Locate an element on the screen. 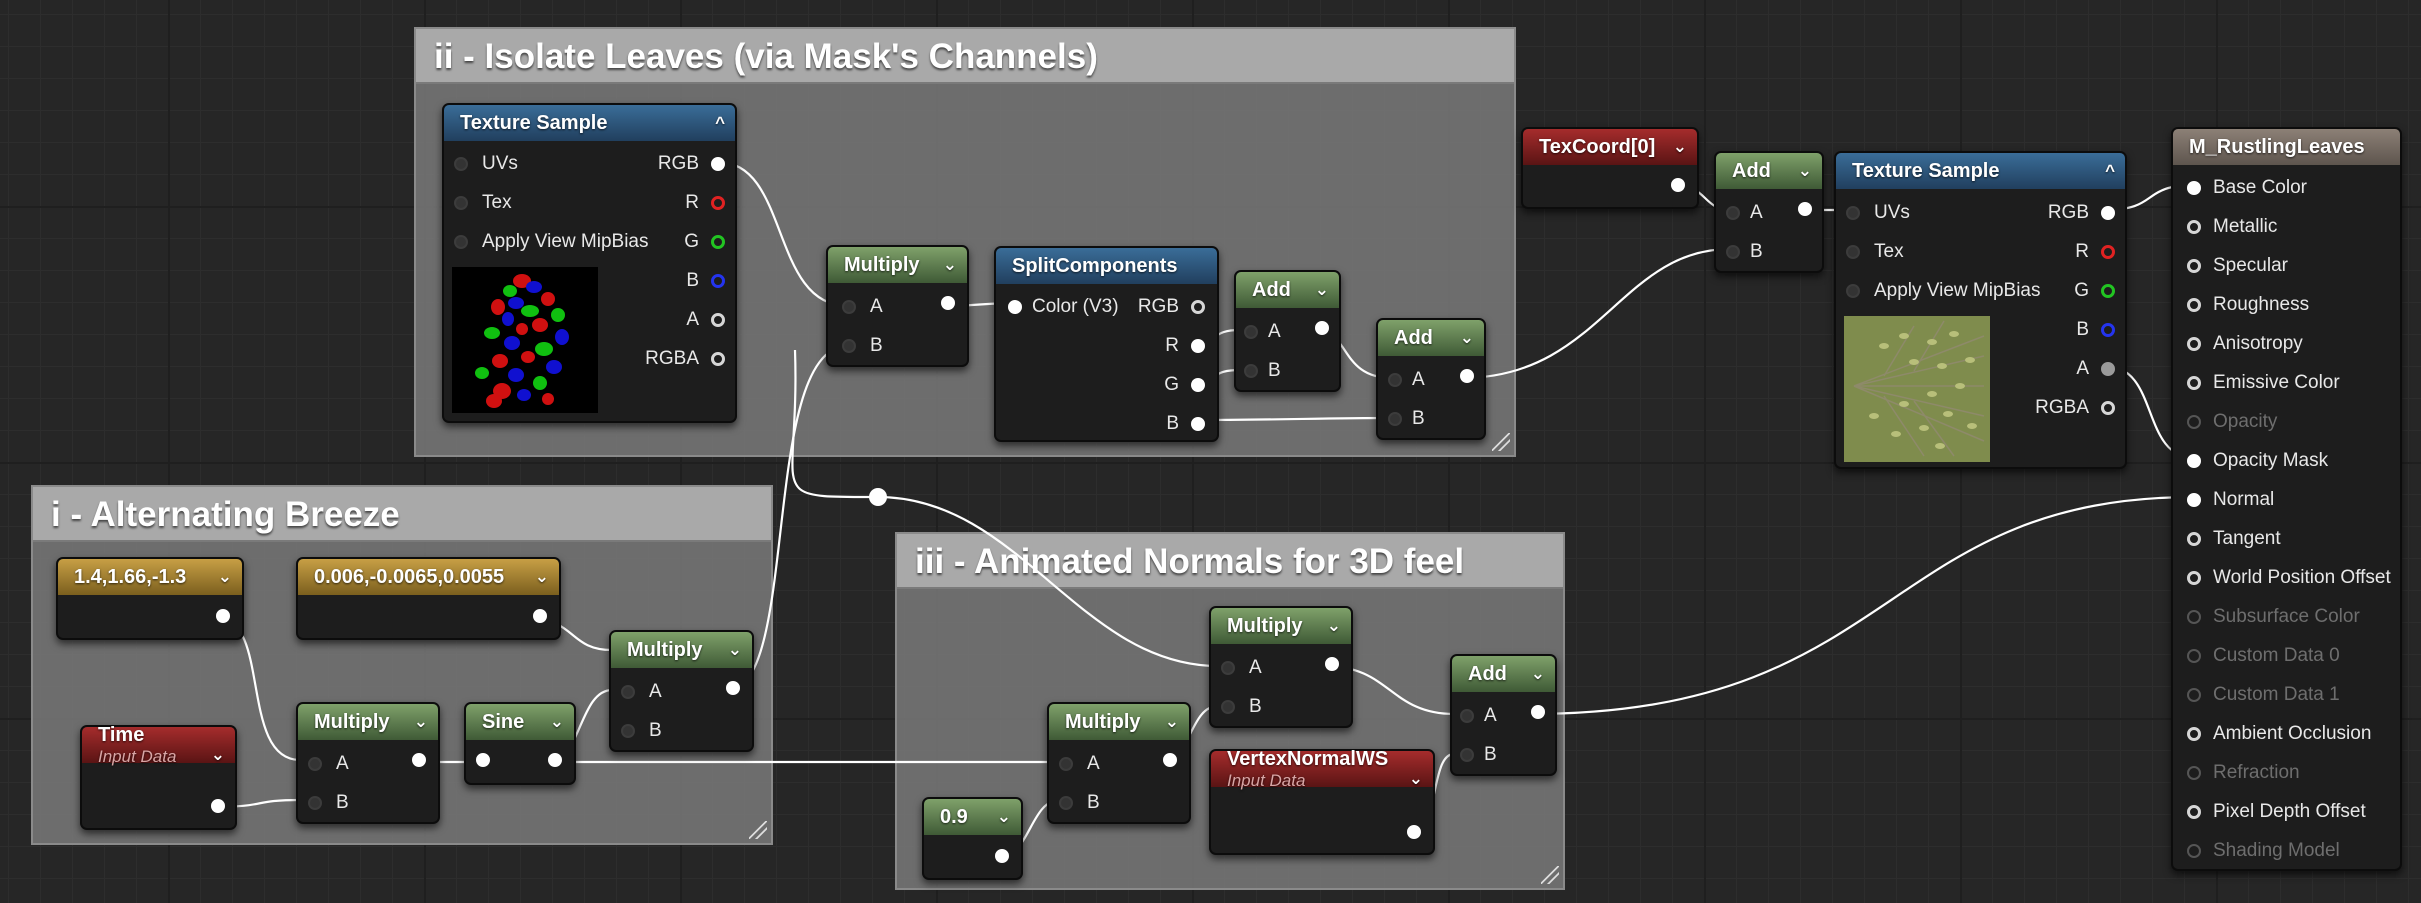 Image resolution: width=2421 pixels, height=903 pixels. constant-vector-a-node: 1.4,1.66,-1.3 ⌄ is located at coordinates (150, 598).